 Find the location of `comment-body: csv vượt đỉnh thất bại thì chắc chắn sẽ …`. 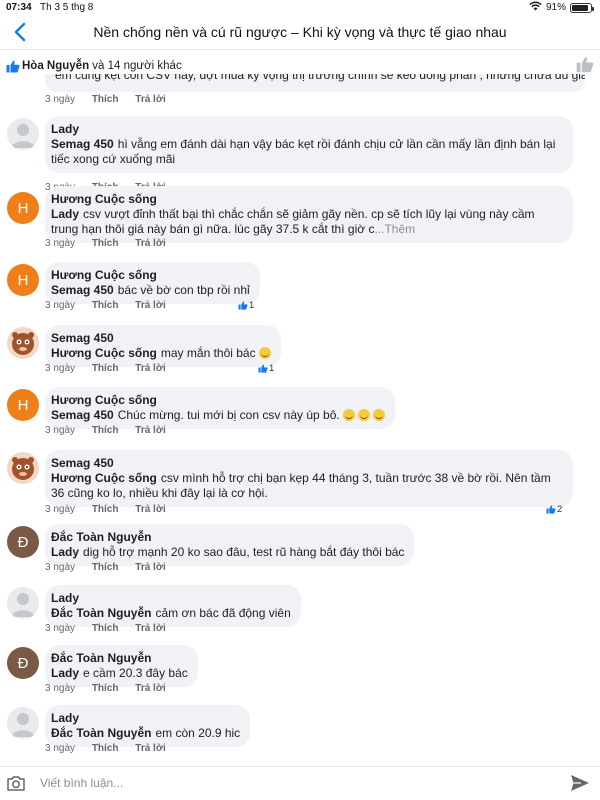

comment-body: csv vượt đỉnh thất bại thì chắc chắn sẽ … is located at coordinates (293, 221).